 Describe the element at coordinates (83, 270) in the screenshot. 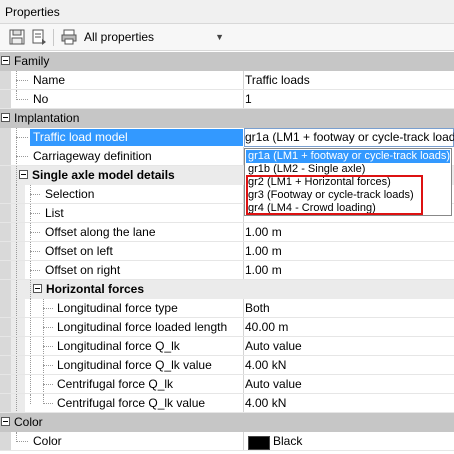

I see `property-label: Offset on right` at that location.